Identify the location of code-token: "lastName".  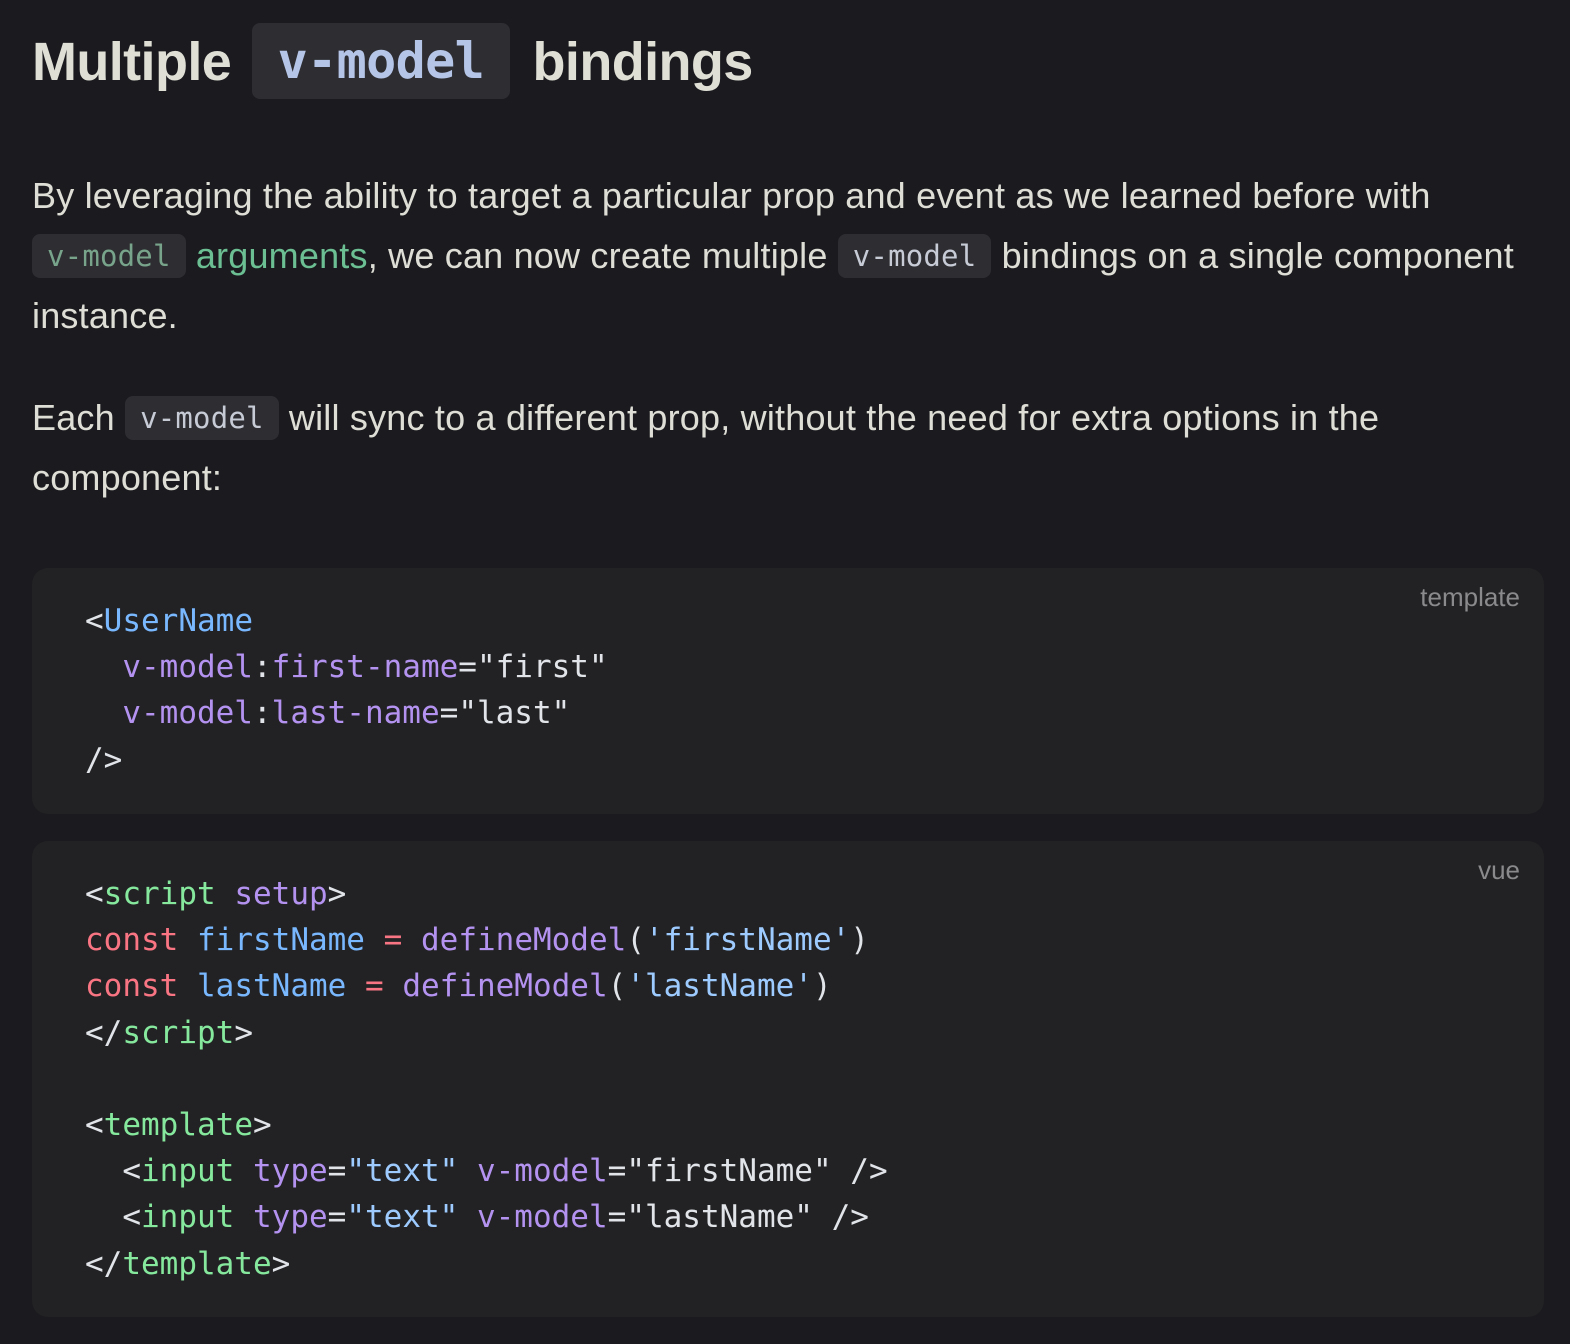
(719, 1217).